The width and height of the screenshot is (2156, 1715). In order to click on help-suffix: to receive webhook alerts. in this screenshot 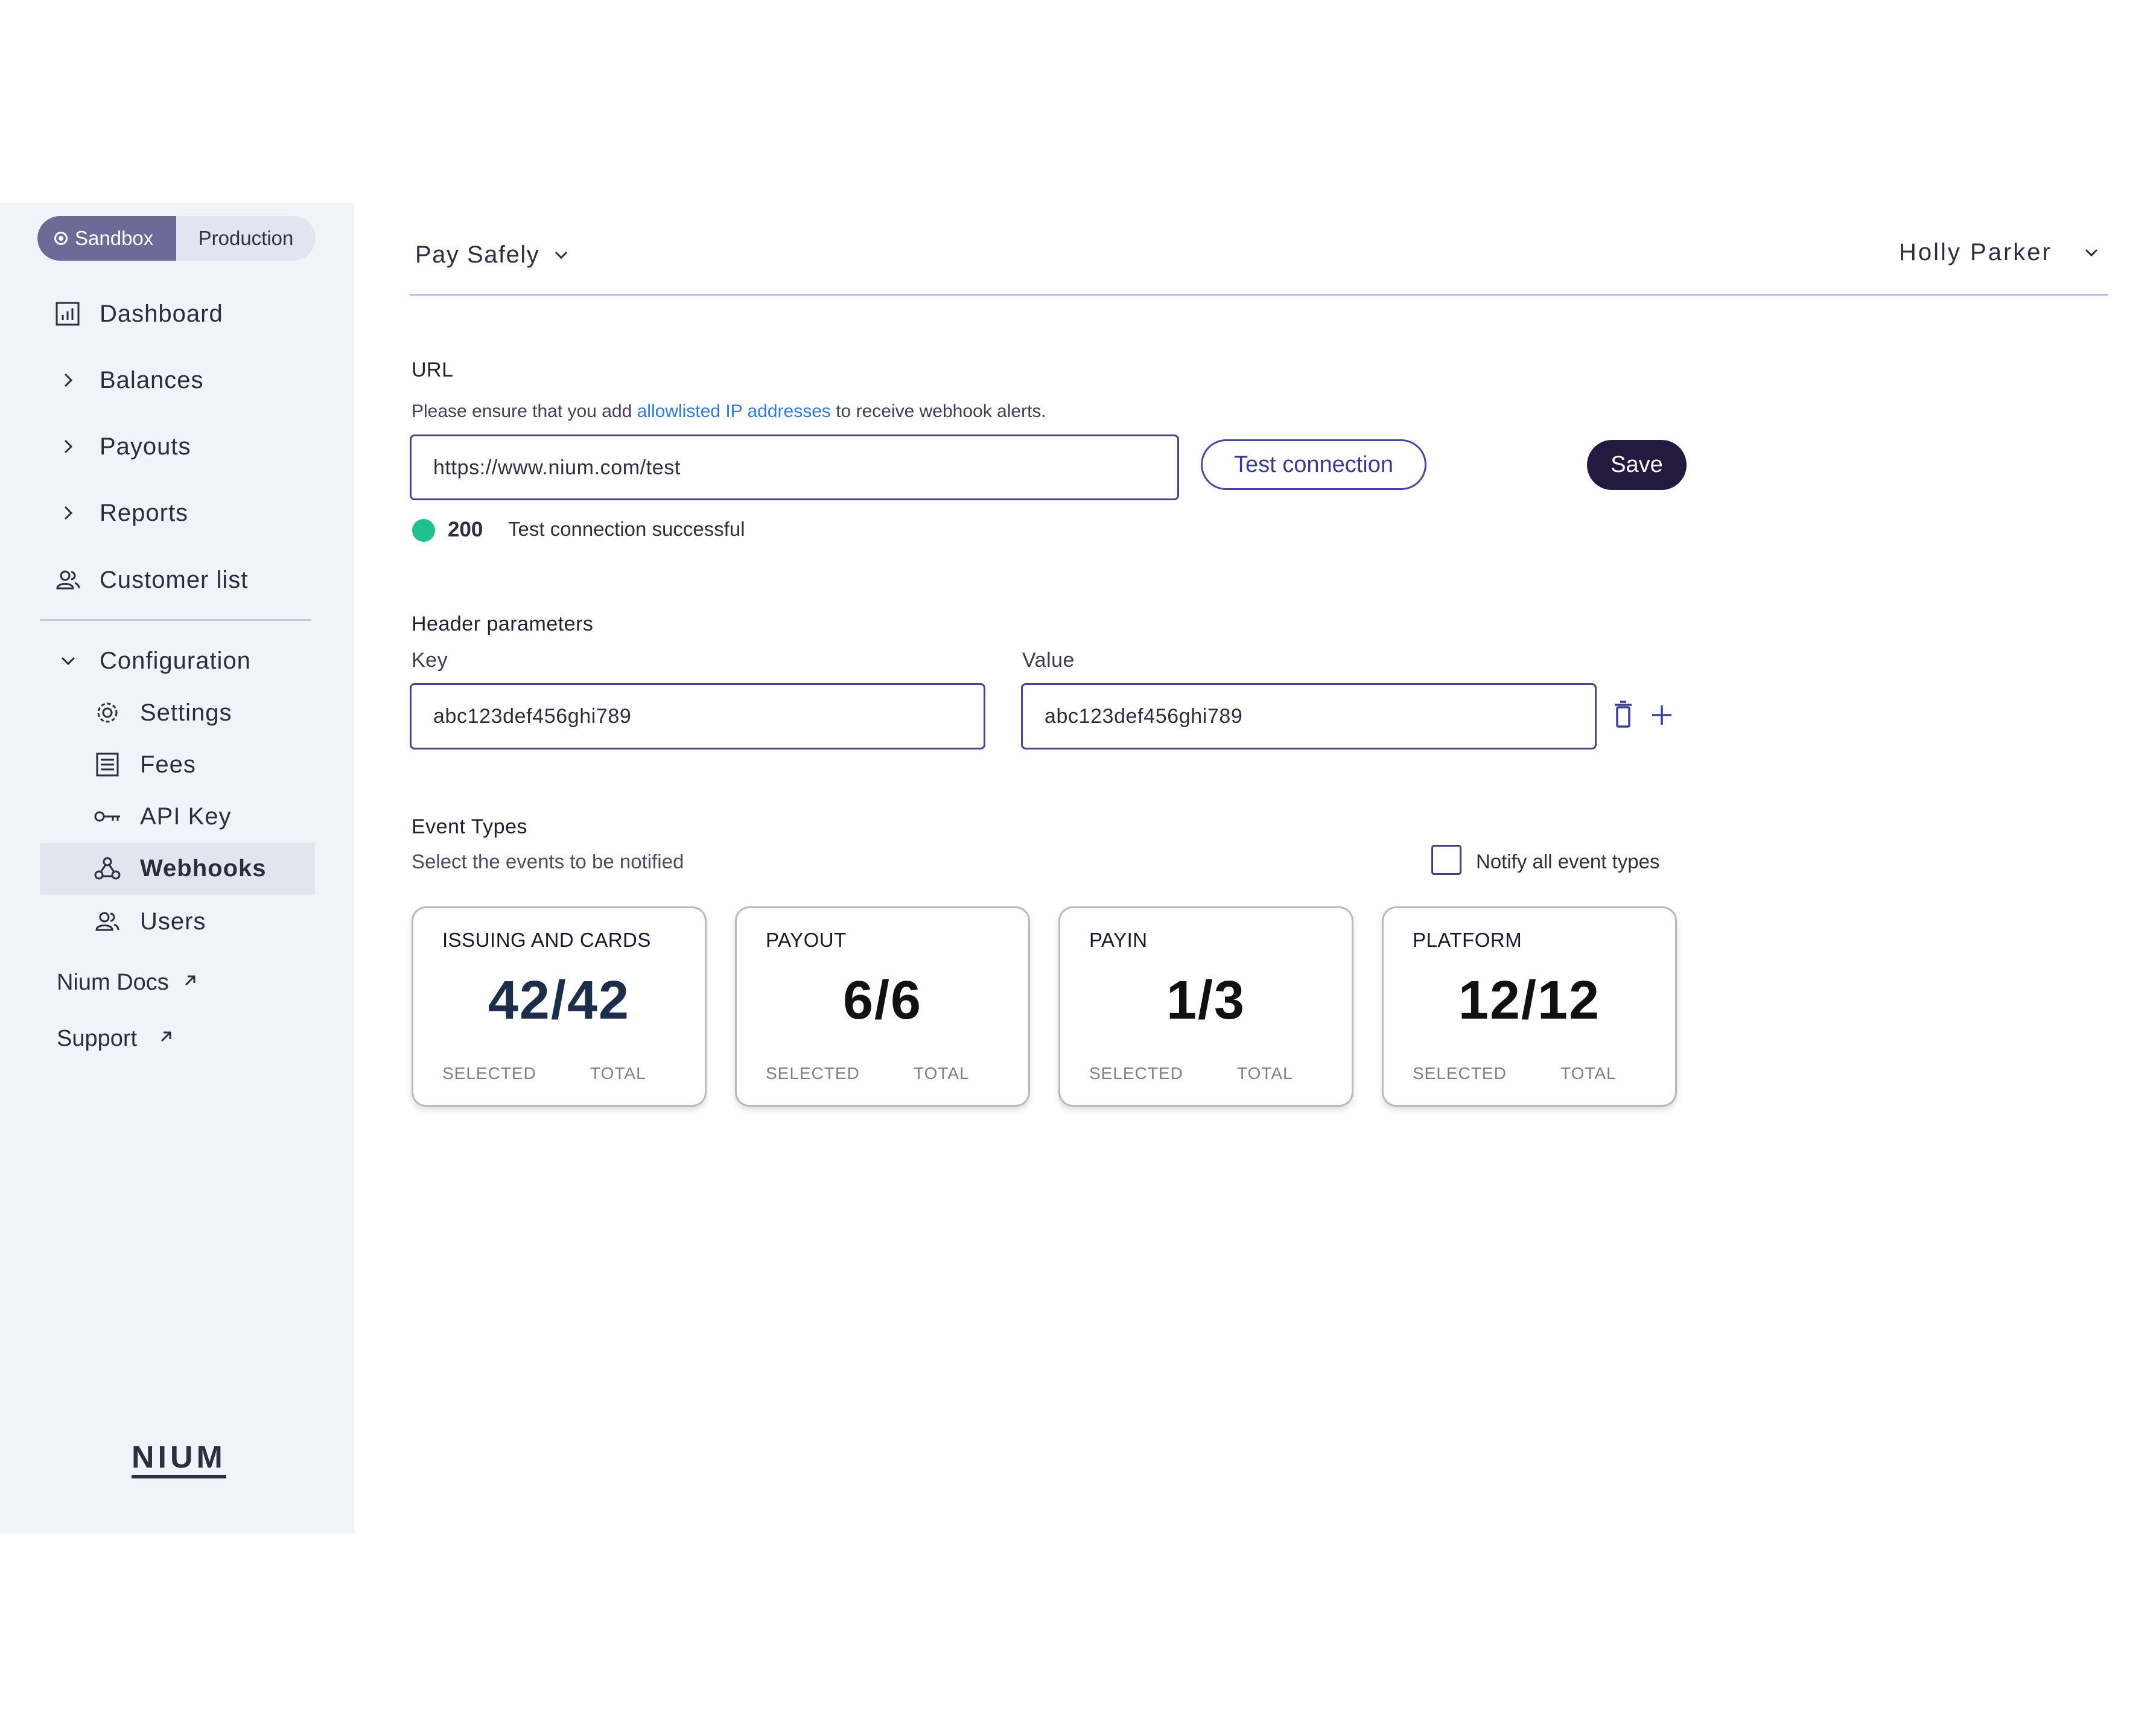, I will do `click(938, 411)`.